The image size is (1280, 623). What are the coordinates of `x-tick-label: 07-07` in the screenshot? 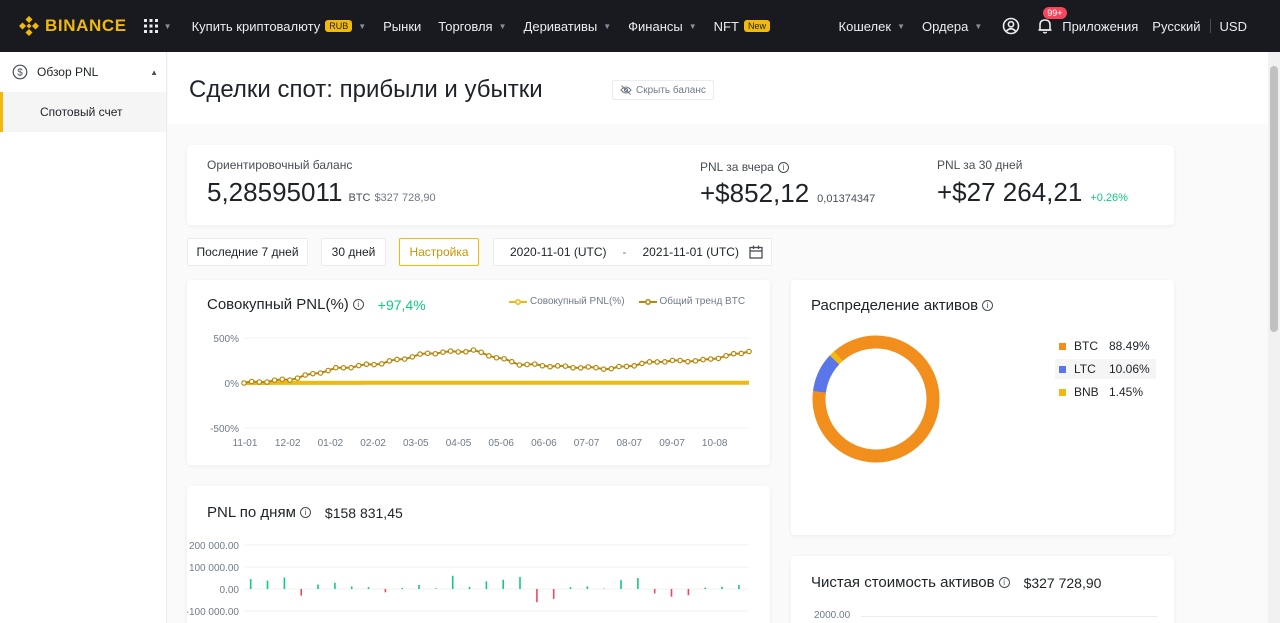 It's located at (587, 443).